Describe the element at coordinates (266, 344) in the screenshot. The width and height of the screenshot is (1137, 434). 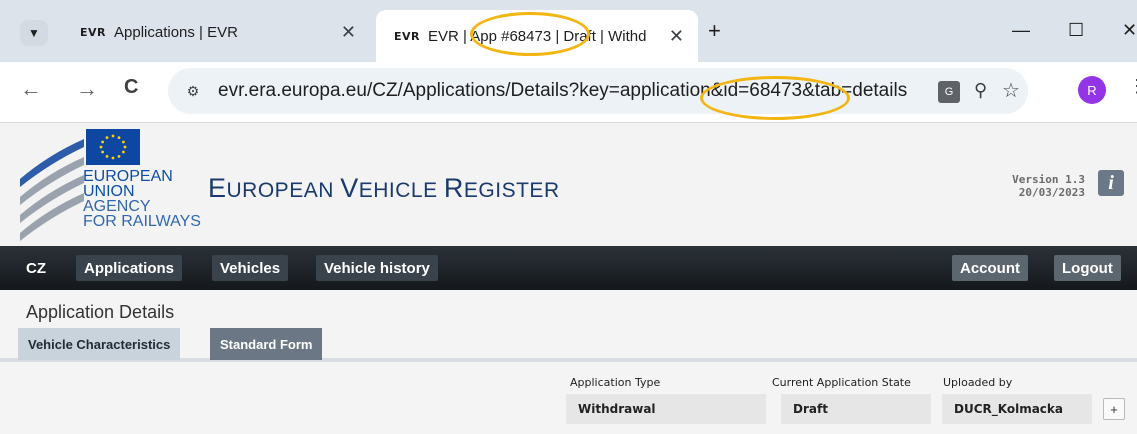
I see `tab-standard-form: Standard Form` at that location.